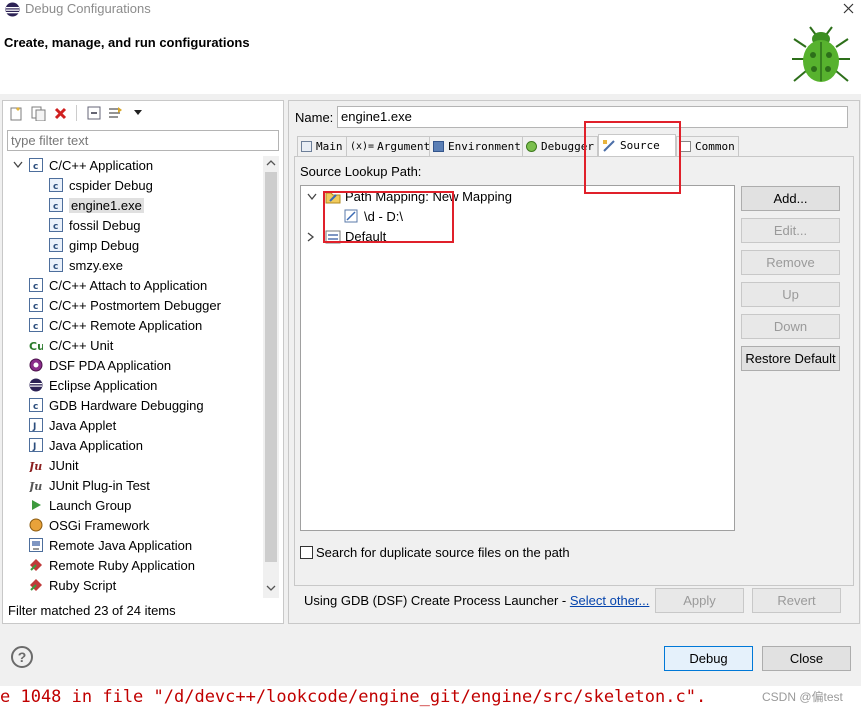  What do you see at coordinates (36, 346) in the screenshot?
I see `svg-text: Cu` at bounding box center [36, 346].